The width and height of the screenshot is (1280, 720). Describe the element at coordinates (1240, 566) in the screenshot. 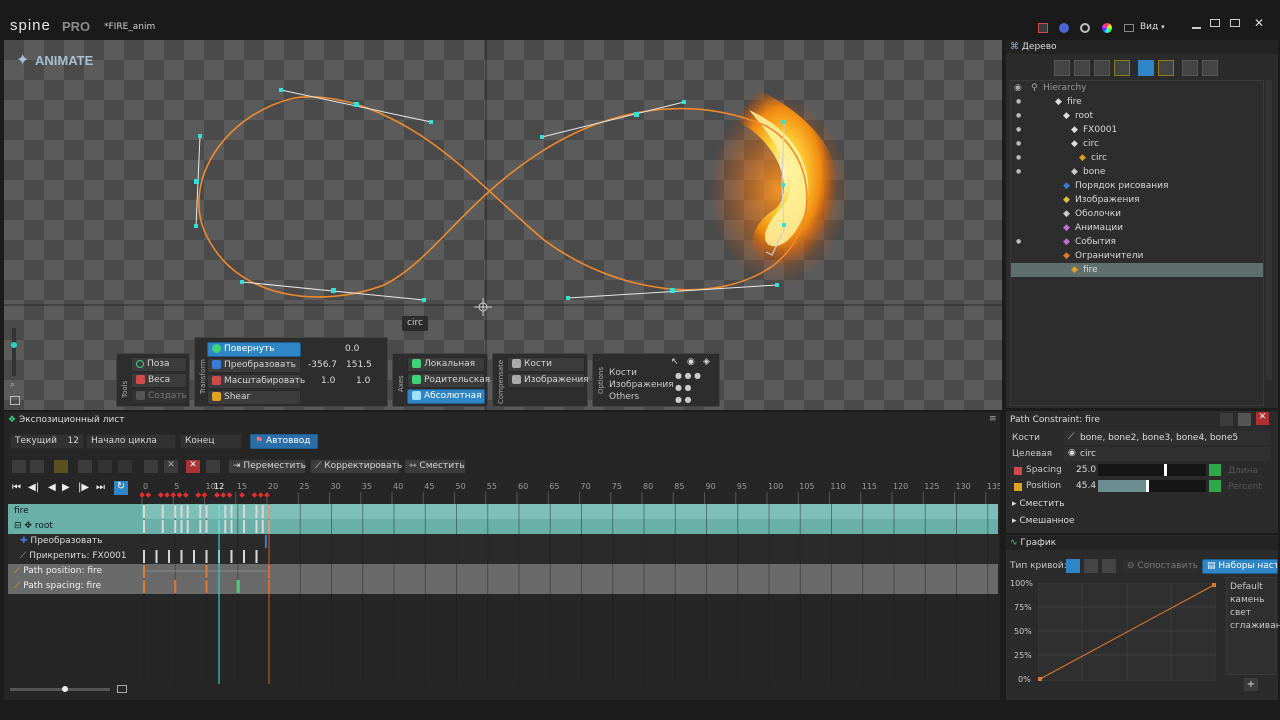

I see `presets-button: ▤ Наборы настр` at that location.